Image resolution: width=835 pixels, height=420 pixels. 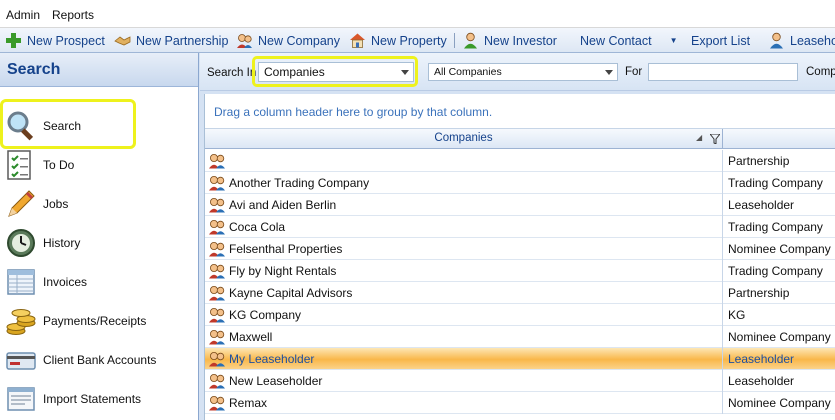 What do you see at coordinates (464, 293) in the screenshot?
I see `company-name-cell: Kayne Capital Advisors` at bounding box center [464, 293].